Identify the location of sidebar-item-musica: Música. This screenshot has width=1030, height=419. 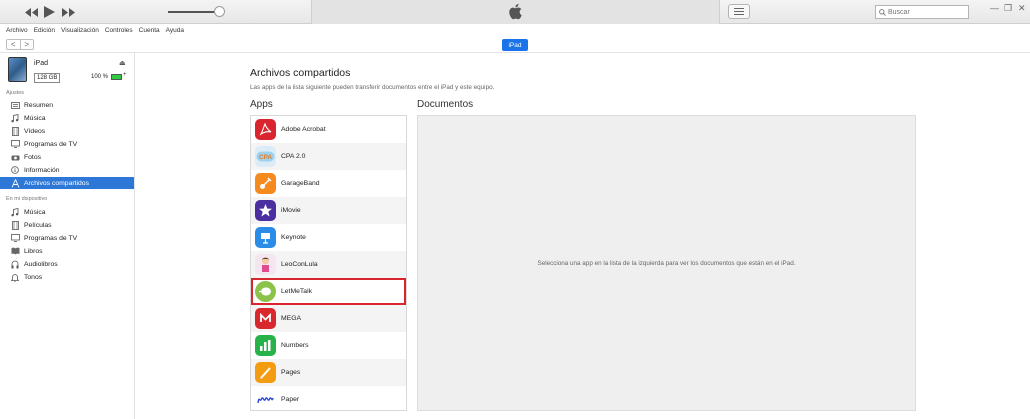
(67, 118).